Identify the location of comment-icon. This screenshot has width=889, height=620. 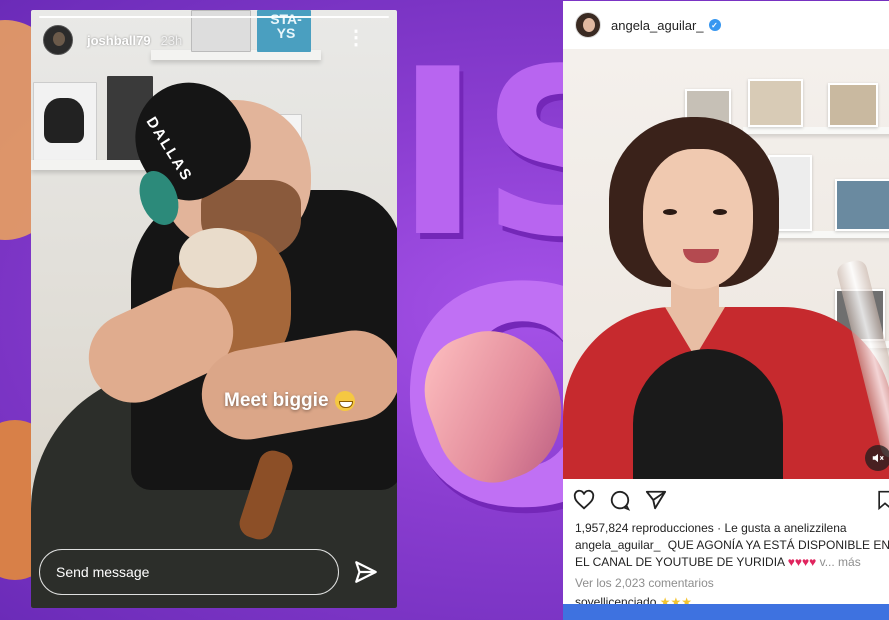
(620, 500).